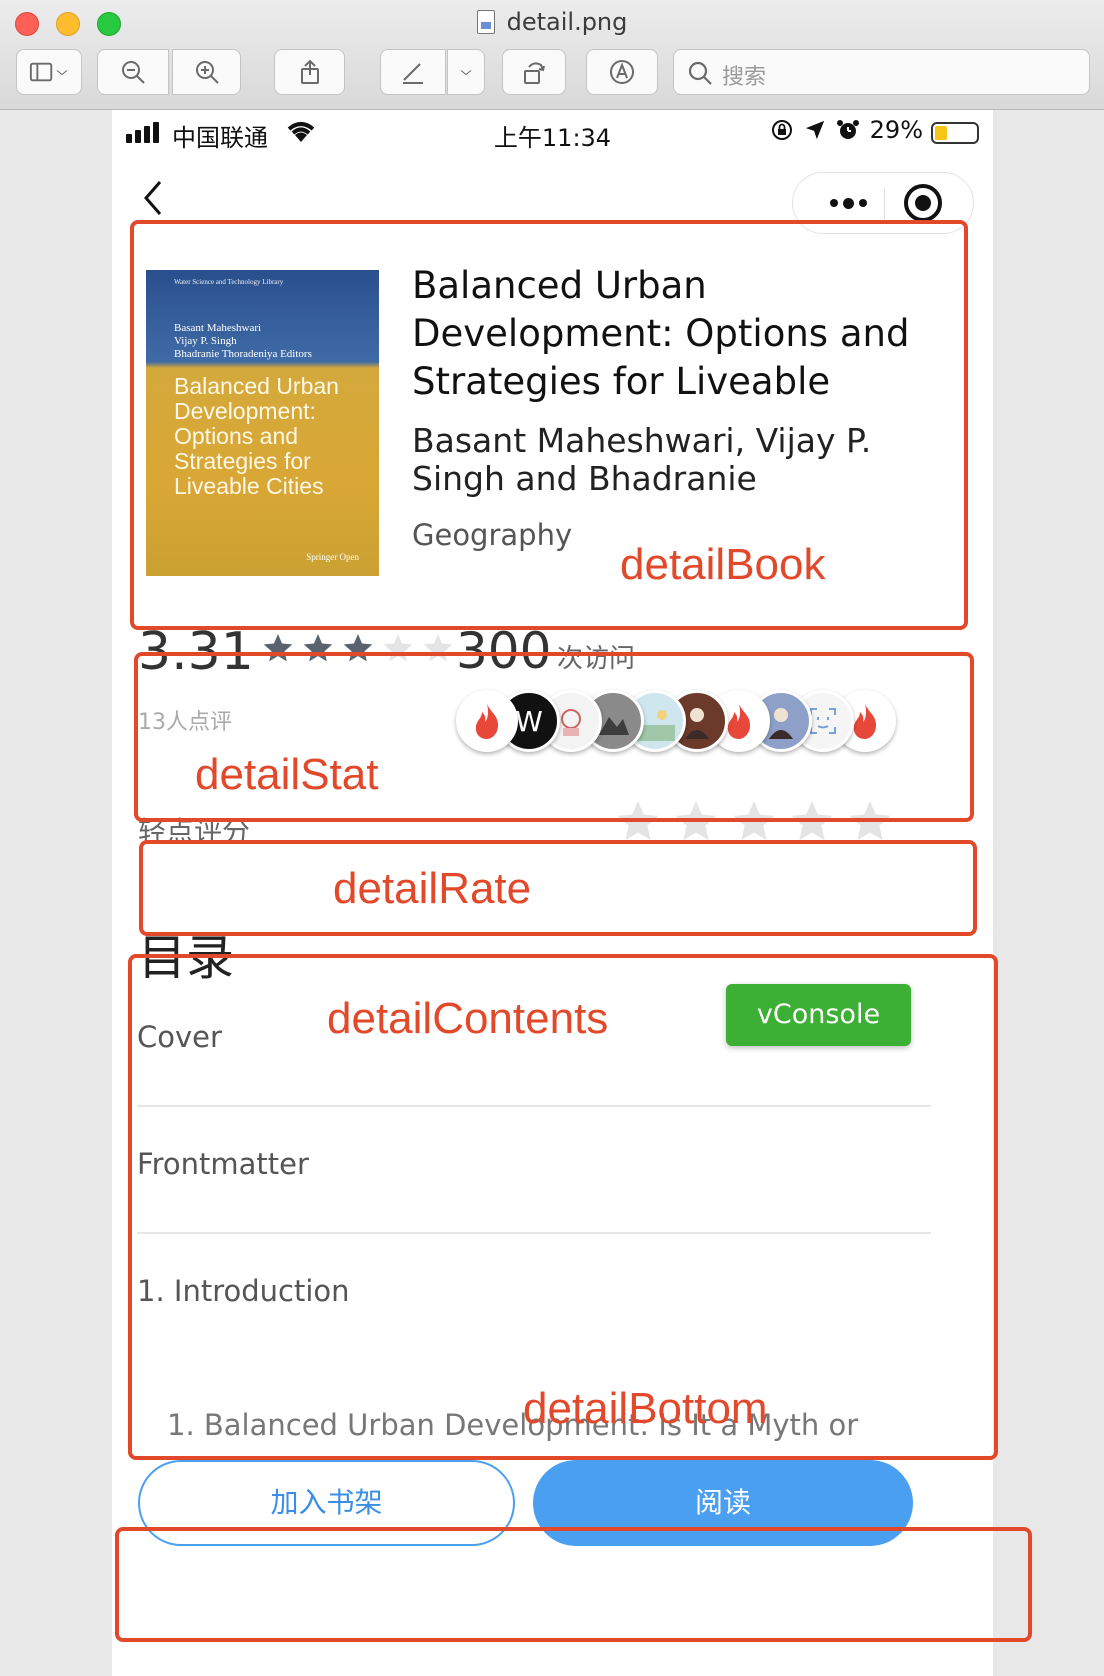 The height and width of the screenshot is (1676, 1104). I want to click on annotation-label-detail-bottom: detailBottom, so click(645, 1408).